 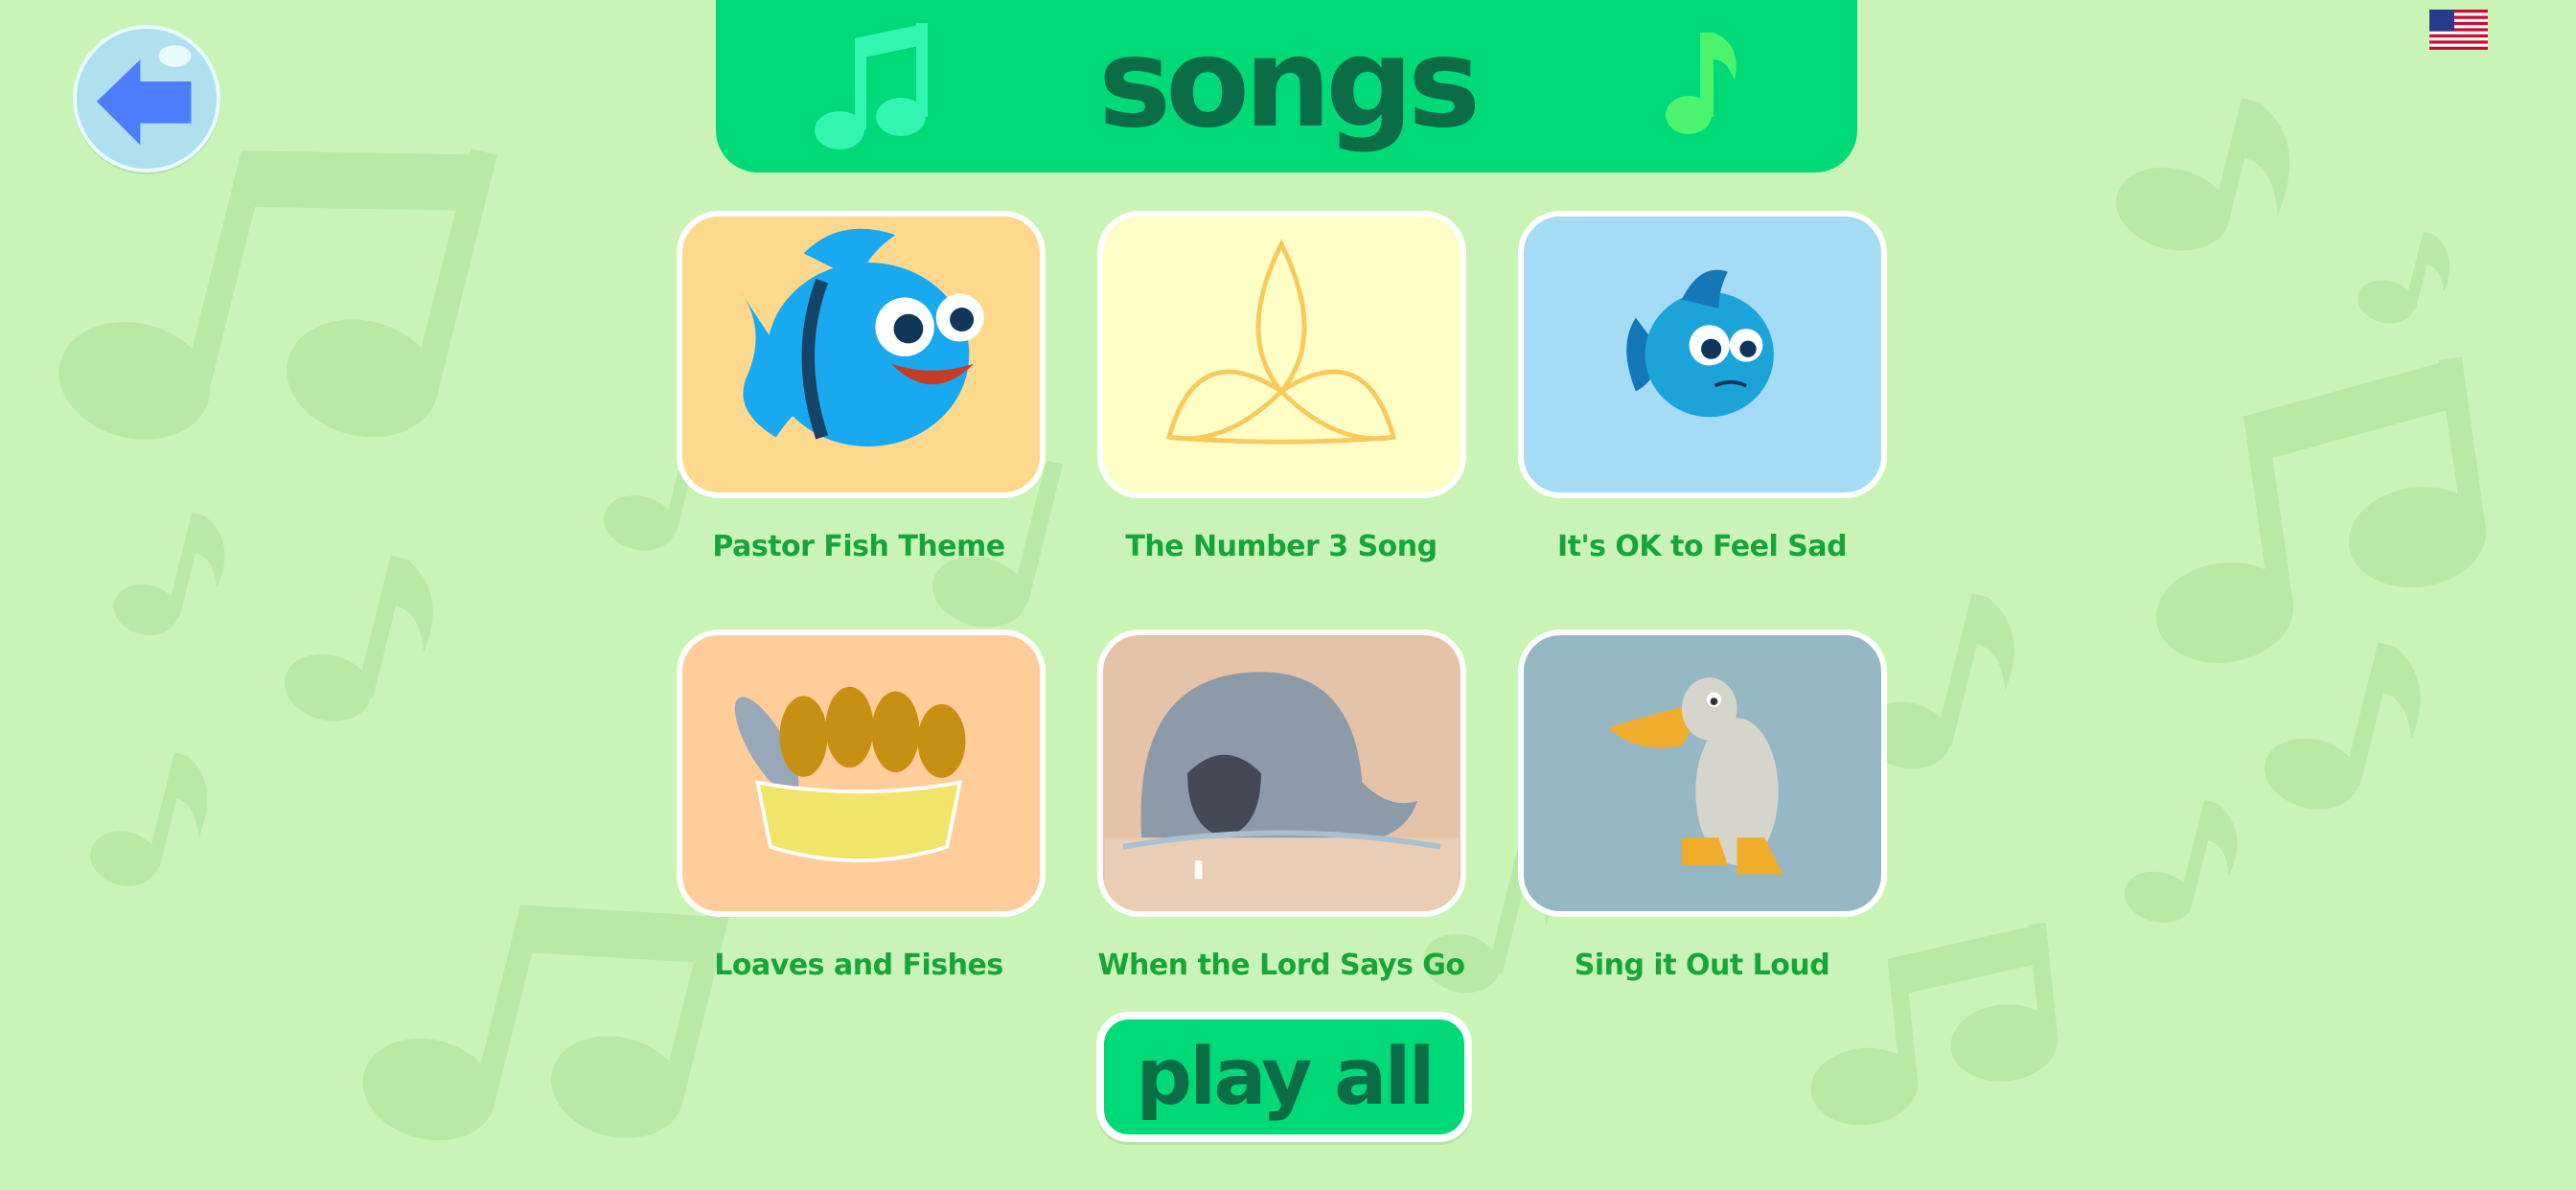 I want to click on bread-basket-icon, so click(x=850, y=775).